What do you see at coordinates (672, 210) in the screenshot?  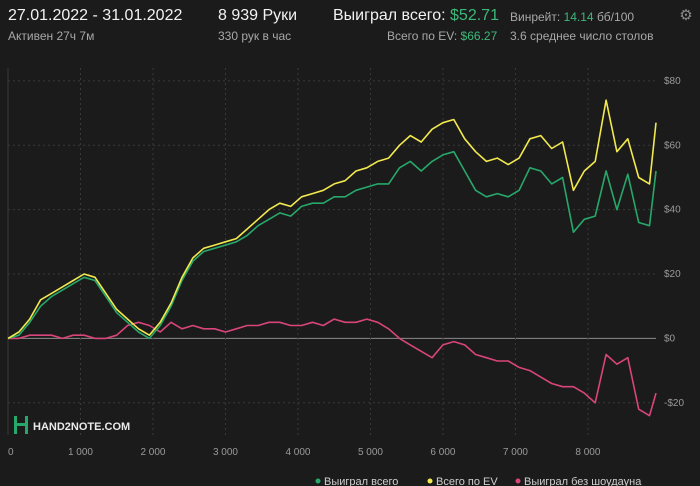 I see `y-tick-label: $40` at bounding box center [672, 210].